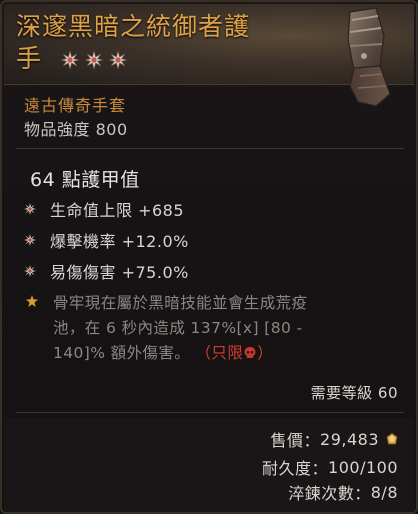 The image size is (418, 514). What do you see at coordinates (122, 353) in the screenshot?
I see `legendary-line3: 140]% 額外傷害。` at bounding box center [122, 353].